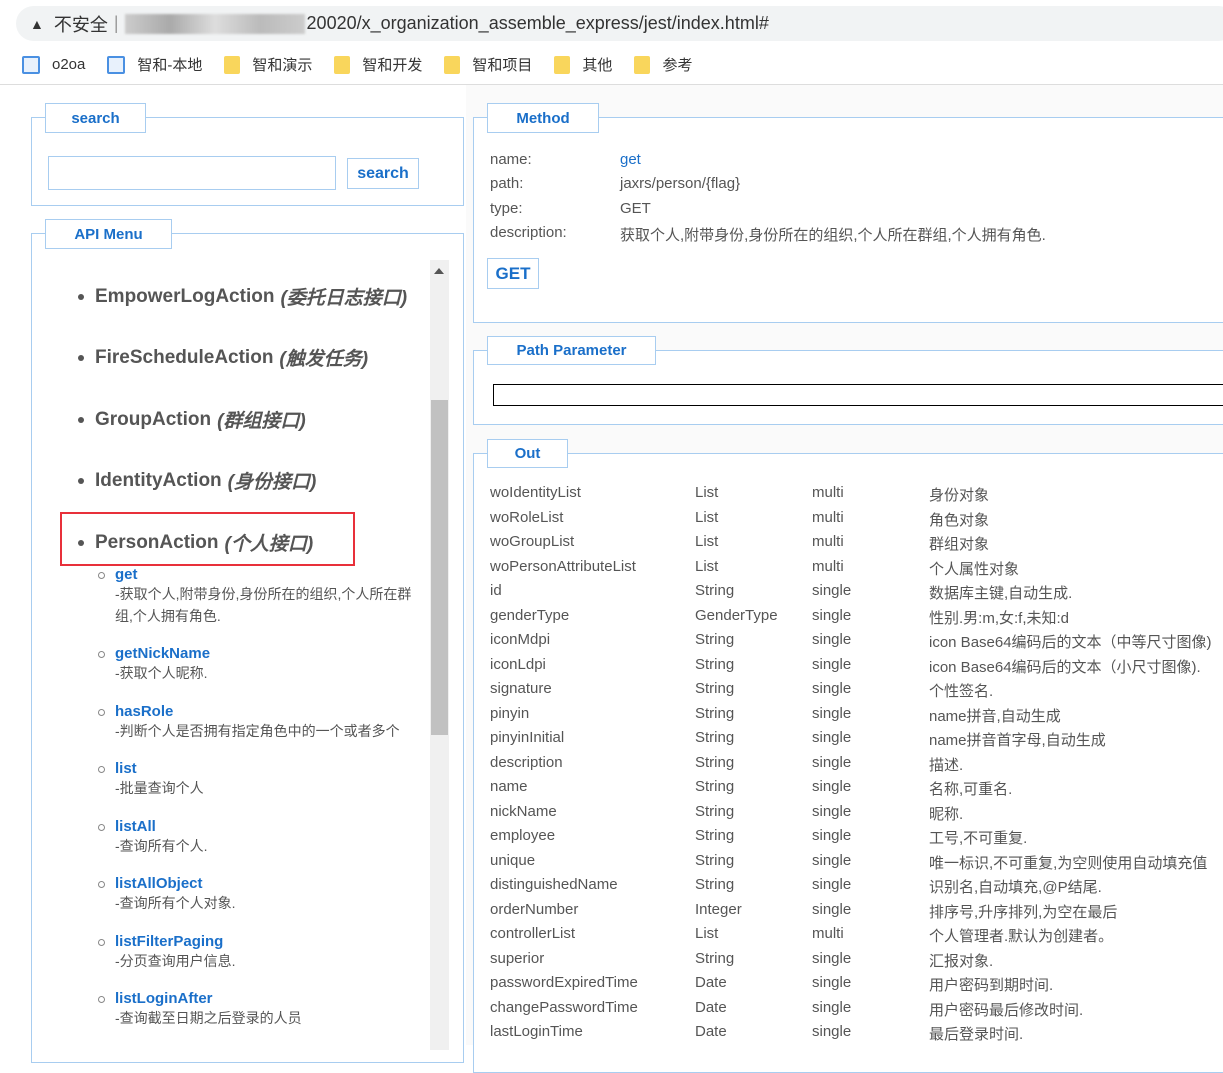 The height and width of the screenshot is (1073, 1223). Describe the element at coordinates (271, 883) in the screenshot. I see `sub-menu-link: listAllObject` at that location.